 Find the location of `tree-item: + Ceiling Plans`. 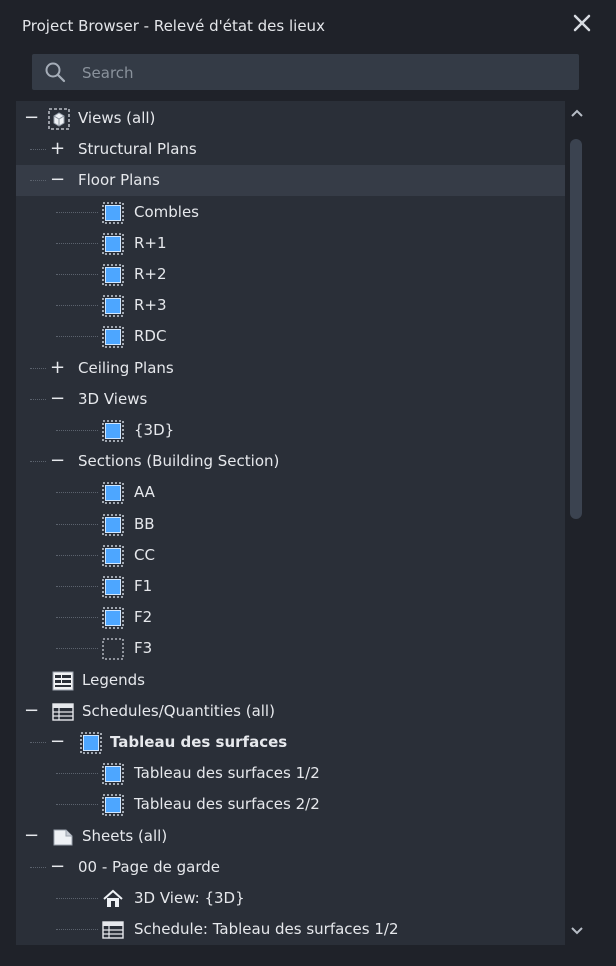

tree-item: + Ceiling Plans is located at coordinates (290, 368).